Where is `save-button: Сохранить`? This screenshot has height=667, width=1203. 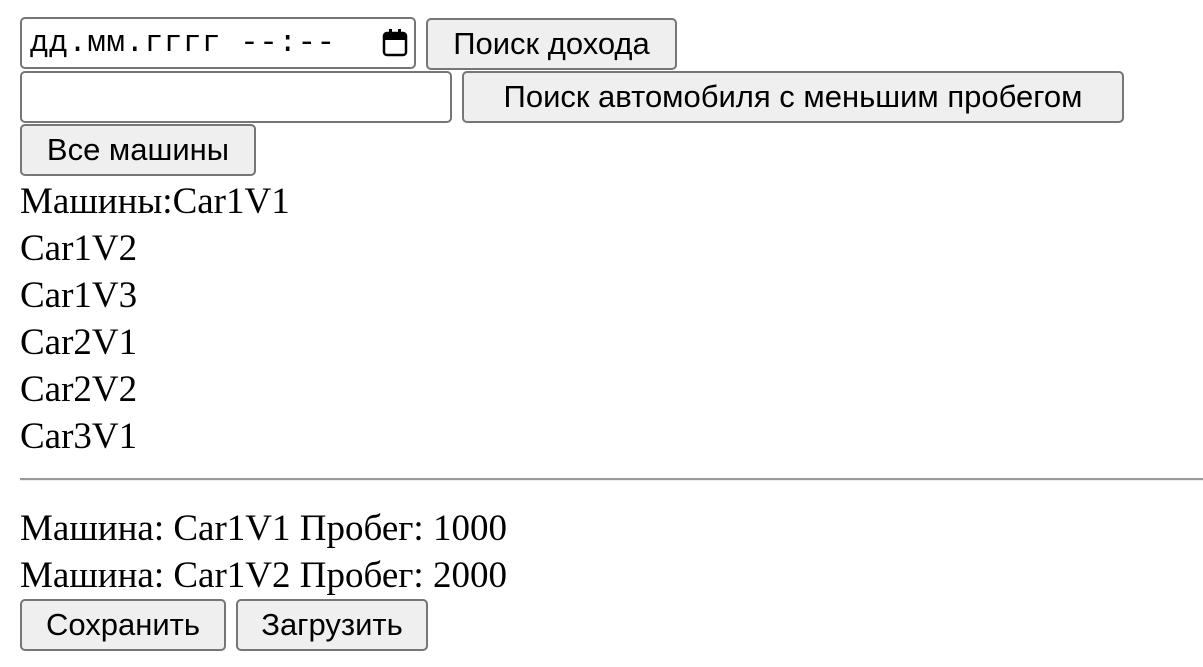 save-button: Сохранить is located at coordinates (123, 625).